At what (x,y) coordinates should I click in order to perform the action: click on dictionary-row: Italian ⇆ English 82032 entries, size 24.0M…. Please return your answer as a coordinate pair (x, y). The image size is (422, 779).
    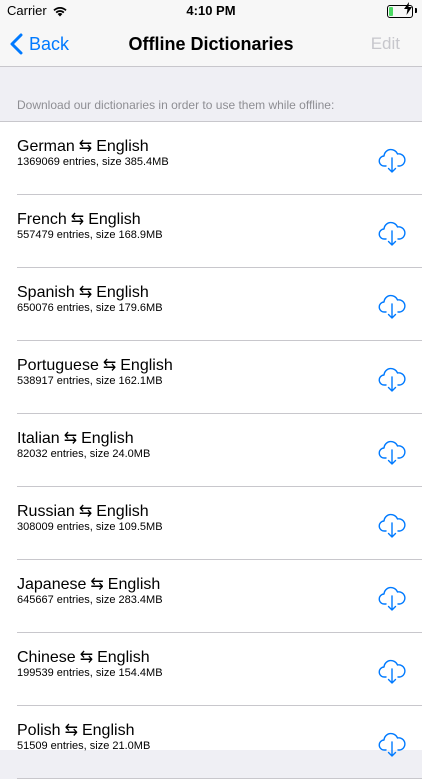
    Looking at the image, I should click on (211, 450).